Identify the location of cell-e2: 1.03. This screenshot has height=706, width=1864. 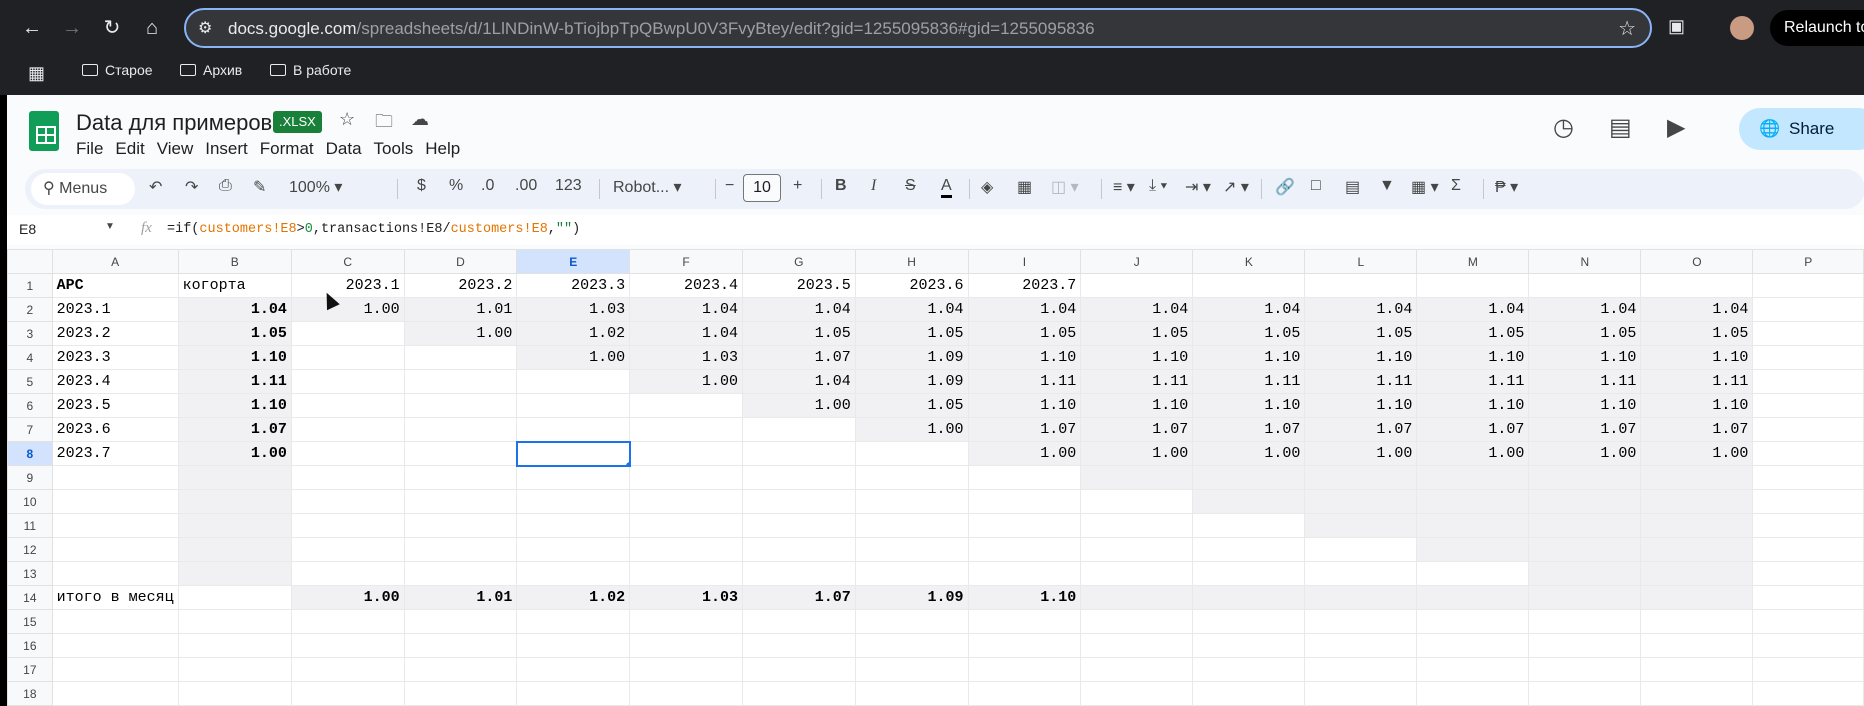
(573, 309).